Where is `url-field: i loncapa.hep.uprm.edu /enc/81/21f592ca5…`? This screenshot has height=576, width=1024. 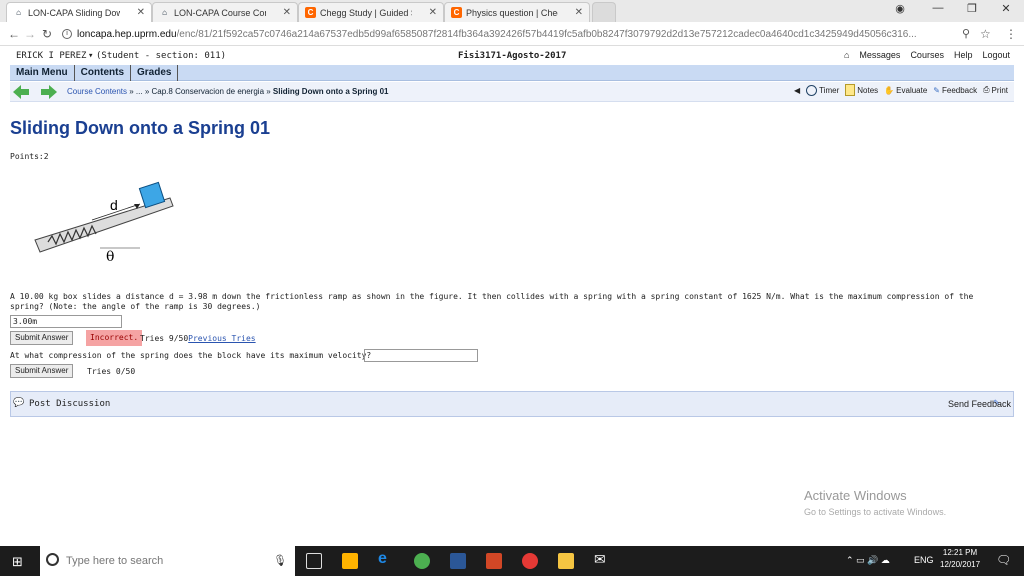
url-field: i loncapa.hep.uprm.edu /enc/81/21f592ca5… is located at coordinates (529, 34).